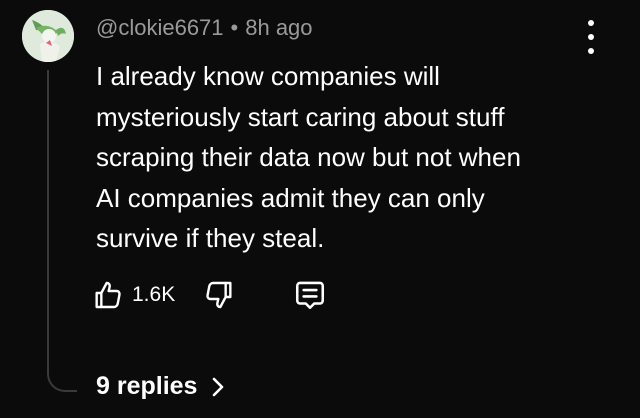 The height and width of the screenshot is (418, 640). I want to click on comment-actions: 1.6K, so click(209, 295).